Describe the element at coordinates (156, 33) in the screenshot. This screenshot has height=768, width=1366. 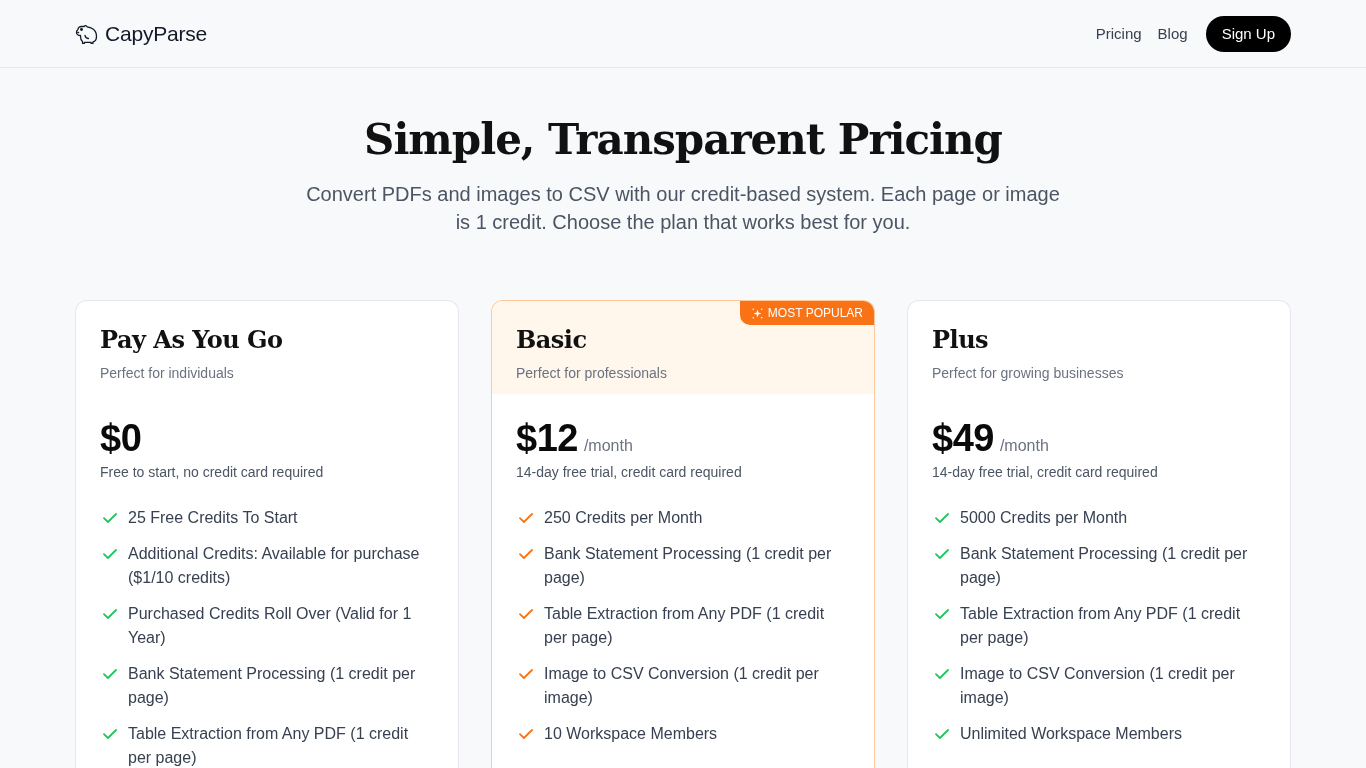
I see `brand-name: CapyParse` at that location.